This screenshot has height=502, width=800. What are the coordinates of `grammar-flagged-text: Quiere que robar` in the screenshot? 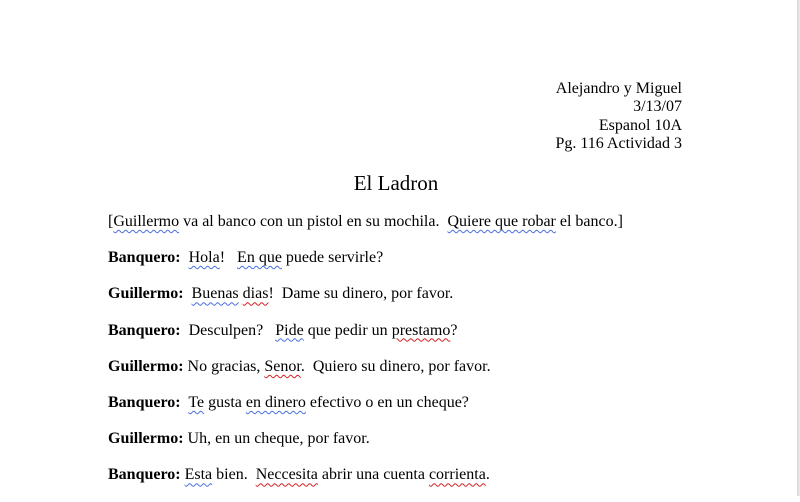 It's located at (501, 221).